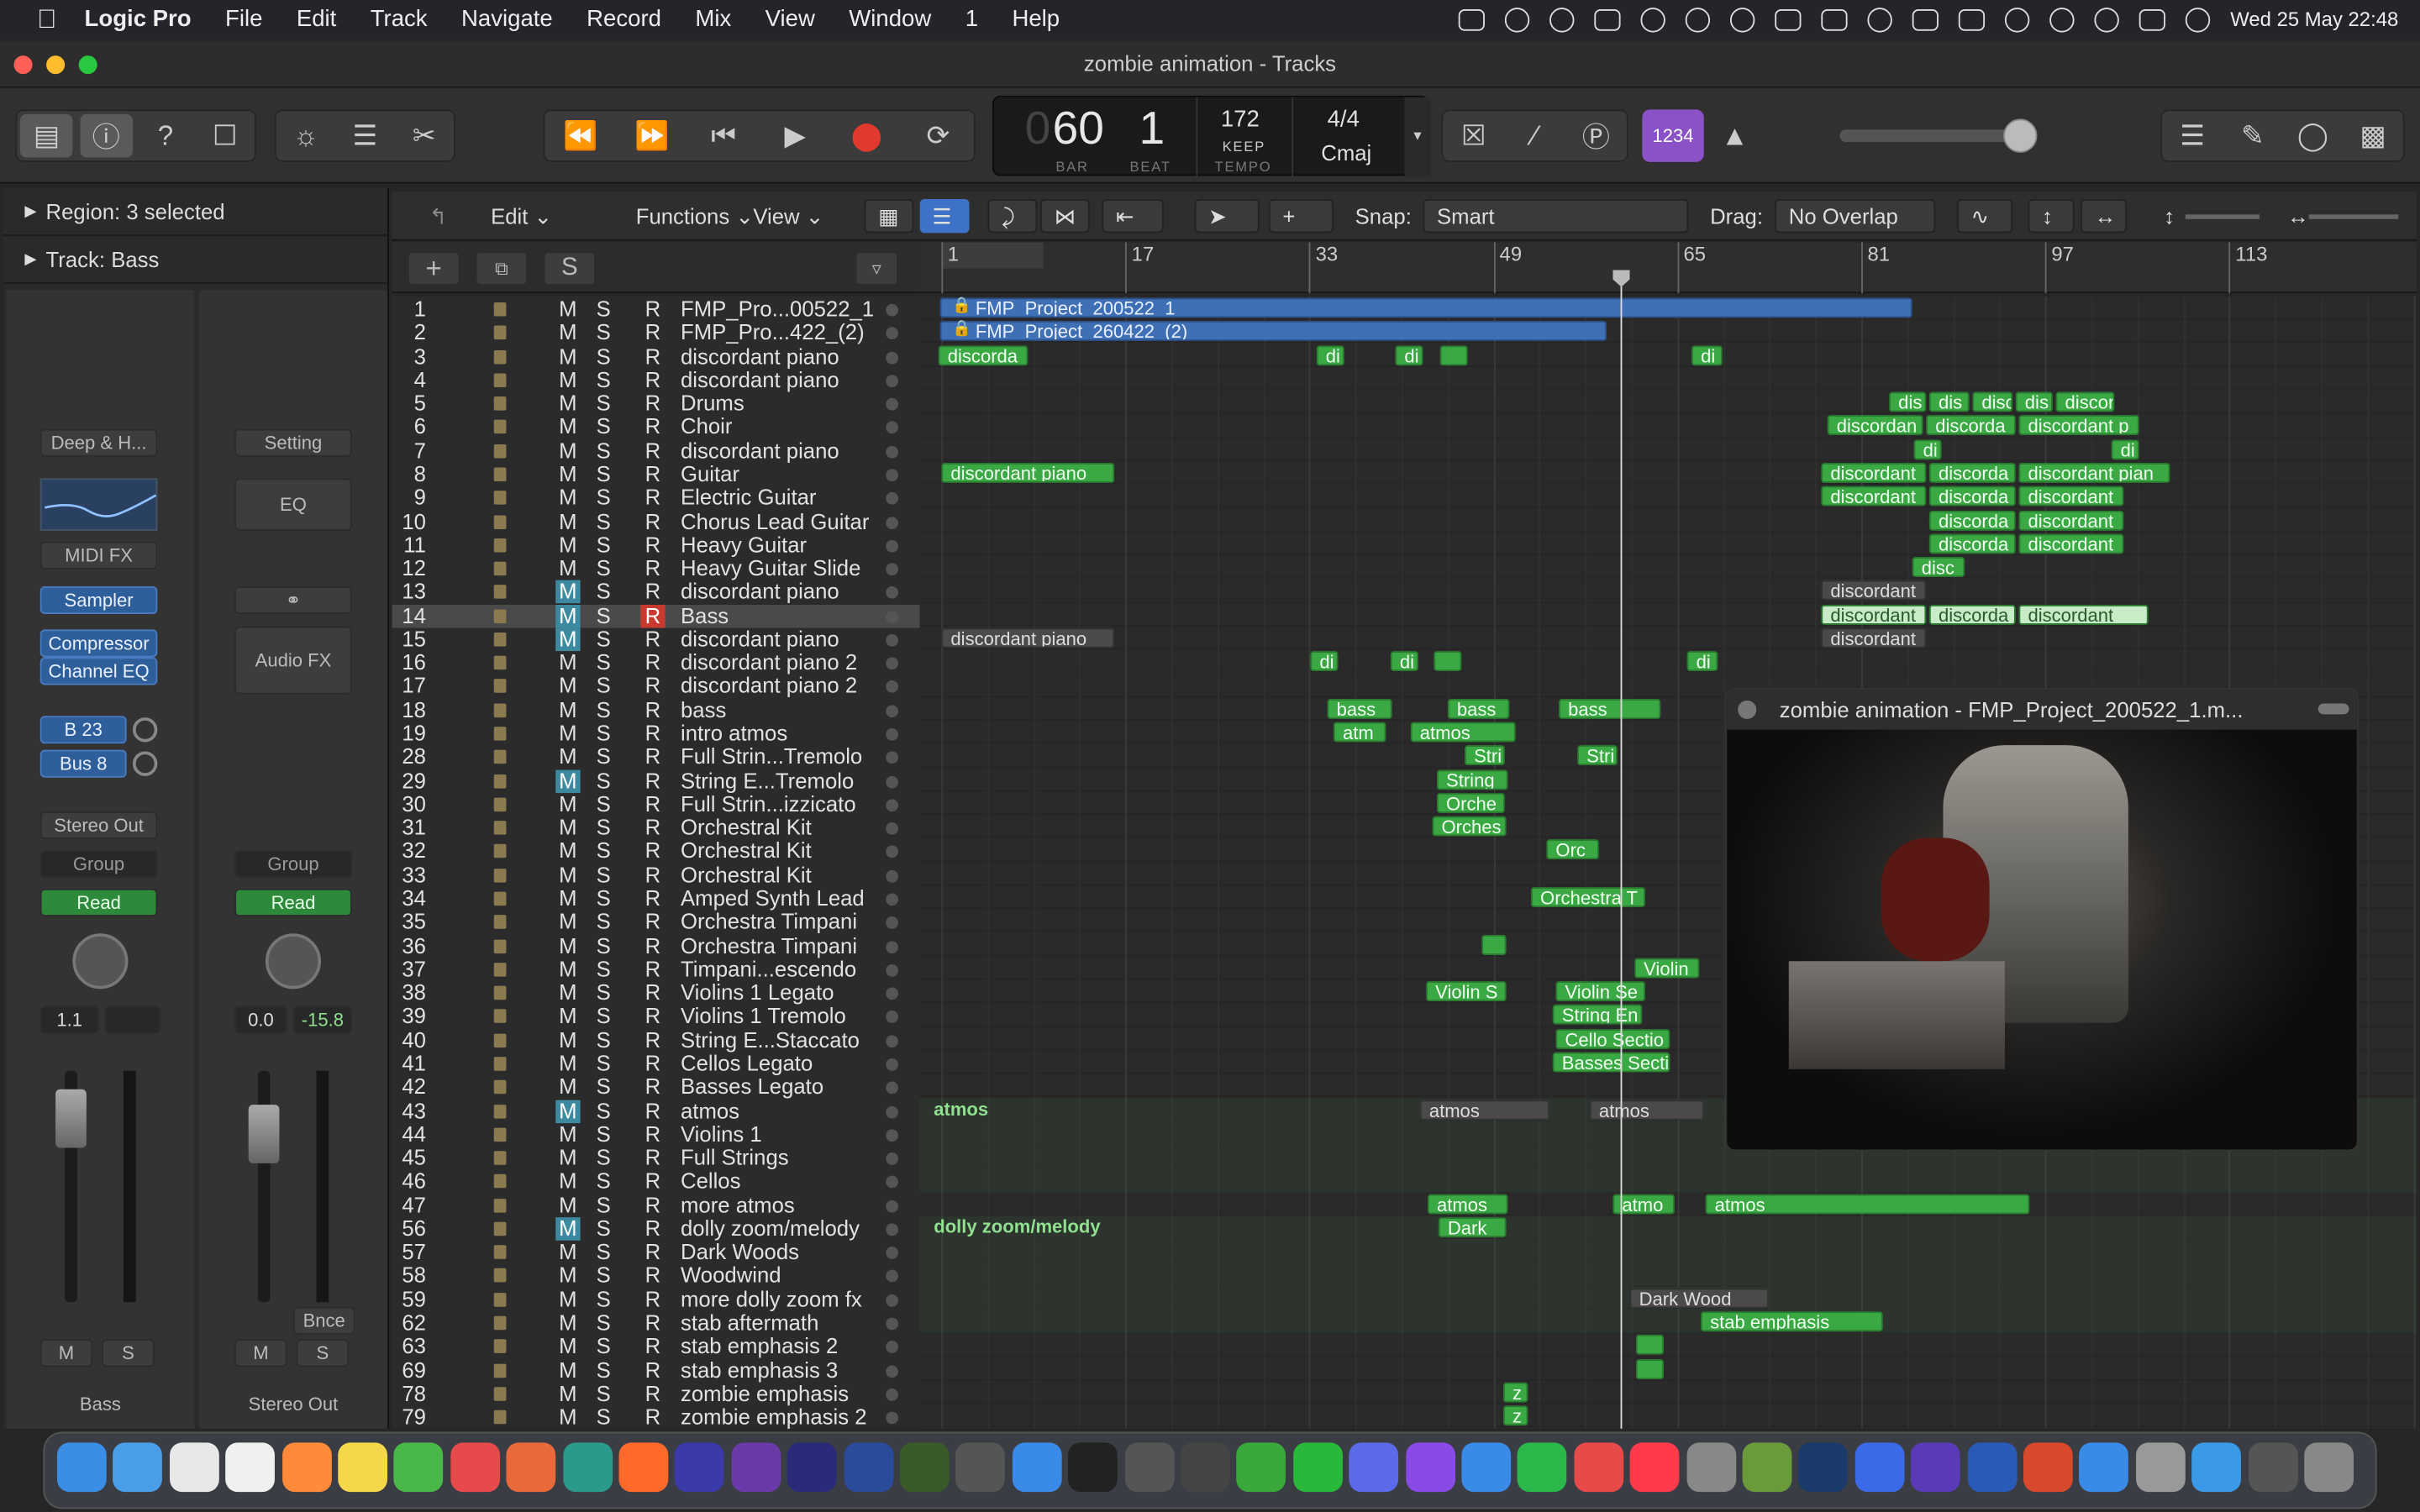 The width and height of the screenshot is (2420, 1512). Describe the element at coordinates (656, 687) in the screenshot. I see `track-header-row: 17 M S Rdiscordant piano 2` at that location.